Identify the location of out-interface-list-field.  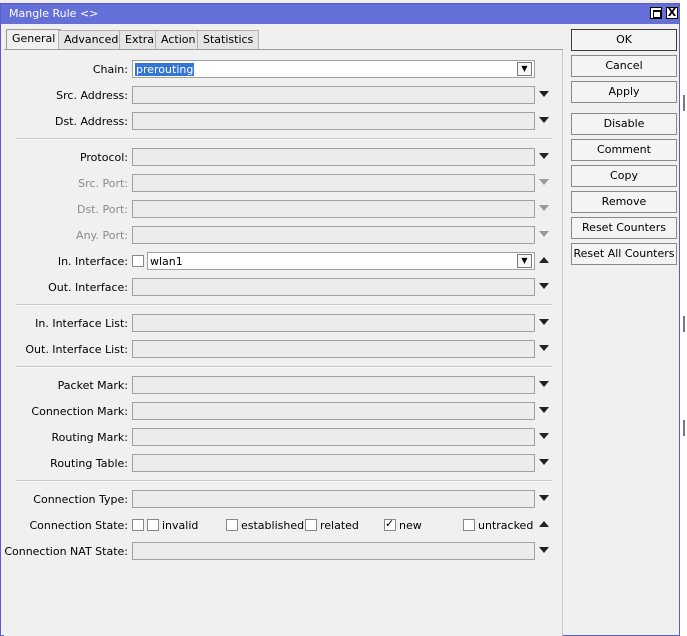
(333, 349).